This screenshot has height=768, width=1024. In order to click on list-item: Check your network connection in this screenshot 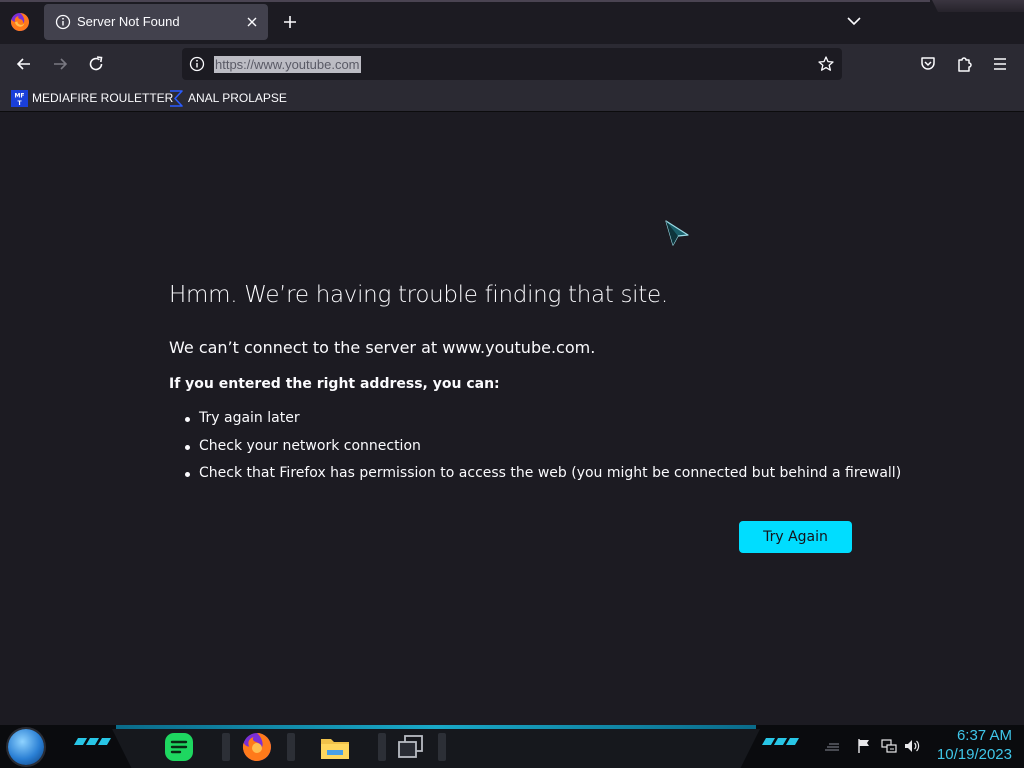, I will do `click(543, 452)`.